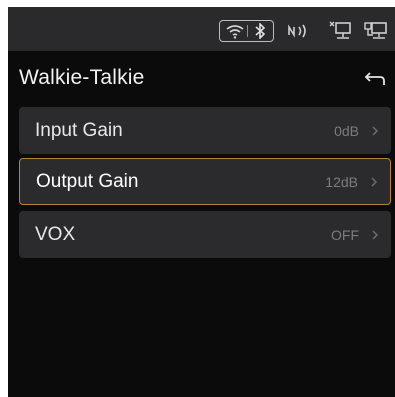 Image resolution: width=395 pixels, height=397 pixels. Describe the element at coordinates (345, 234) in the screenshot. I see `setting-value: OFF` at that location.